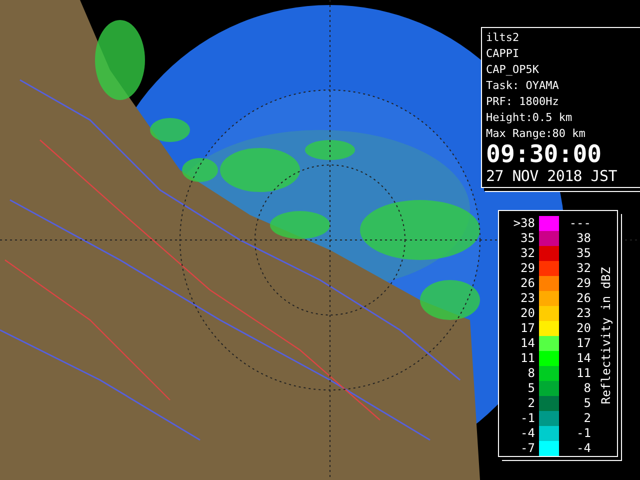 This screenshot has height=480, width=640. What do you see at coordinates (503, 38) in the screenshot?
I see `info-text: ilts2` at bounding box center [503, 38].